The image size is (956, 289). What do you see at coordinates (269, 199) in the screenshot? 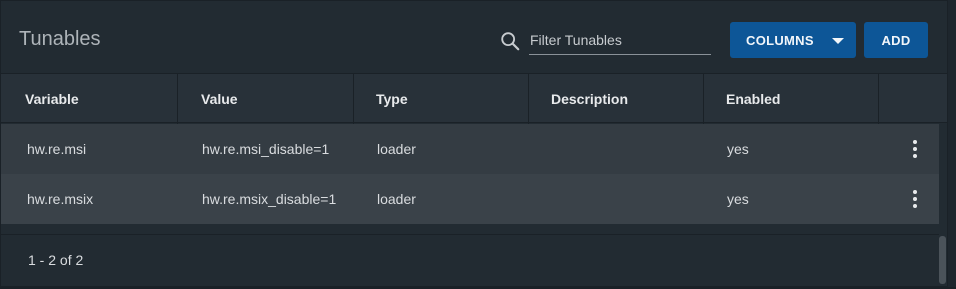
I see `cell-value: hw.re.msix_disable=1` at bounding box center [269, 199].